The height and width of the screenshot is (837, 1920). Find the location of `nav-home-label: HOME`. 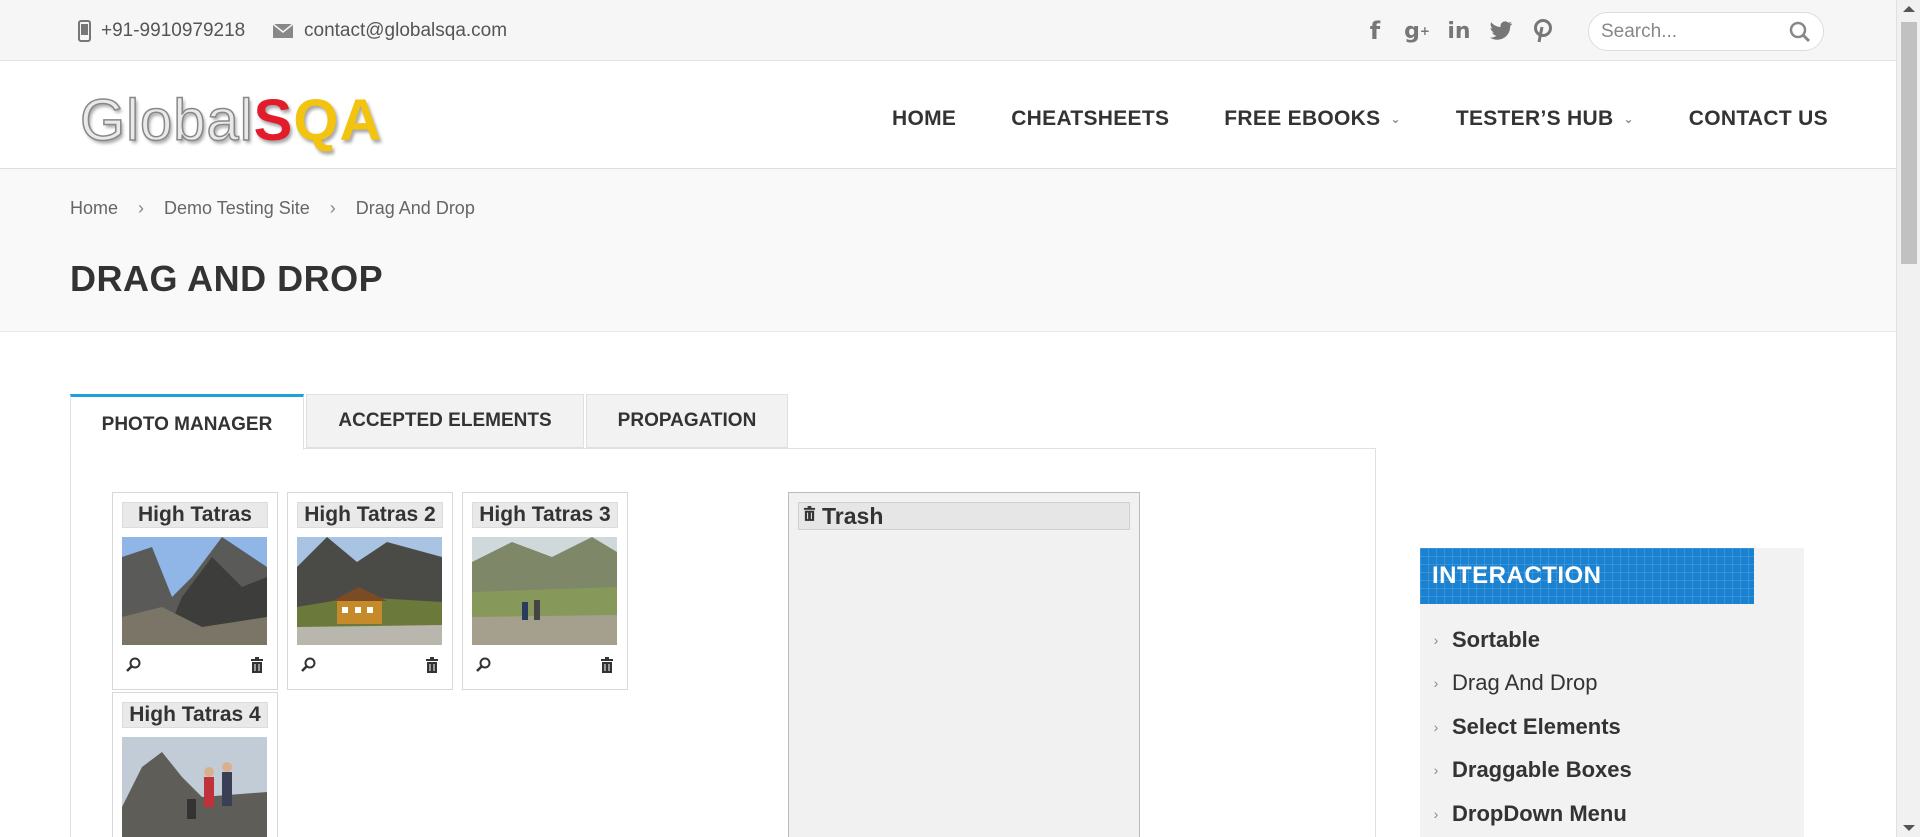

nav-home-label: HOME is located at coordinates (924, 118).